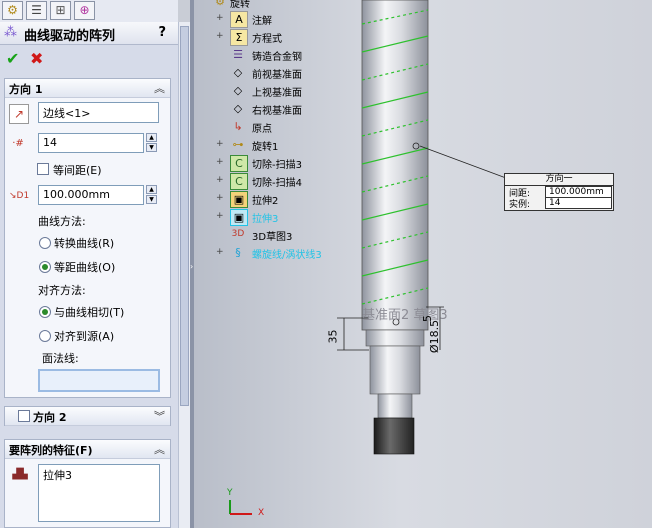 The width and height of the screenshot is (652, 528). Describe the element at coordinates (239, 19) in the screenshot. I see `annotation-icon: A` at that location.